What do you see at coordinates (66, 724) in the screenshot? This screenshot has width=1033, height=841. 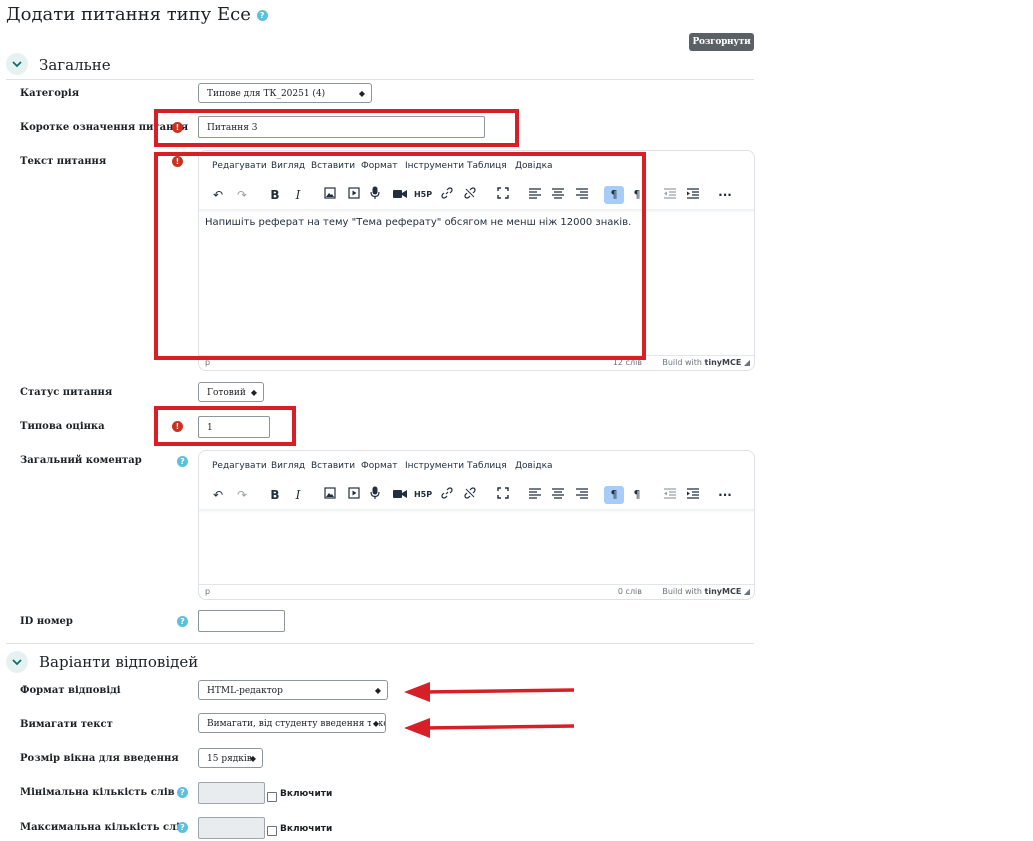 I see `require-text-label: Вимагати текст` at bounding box center [66, 724].